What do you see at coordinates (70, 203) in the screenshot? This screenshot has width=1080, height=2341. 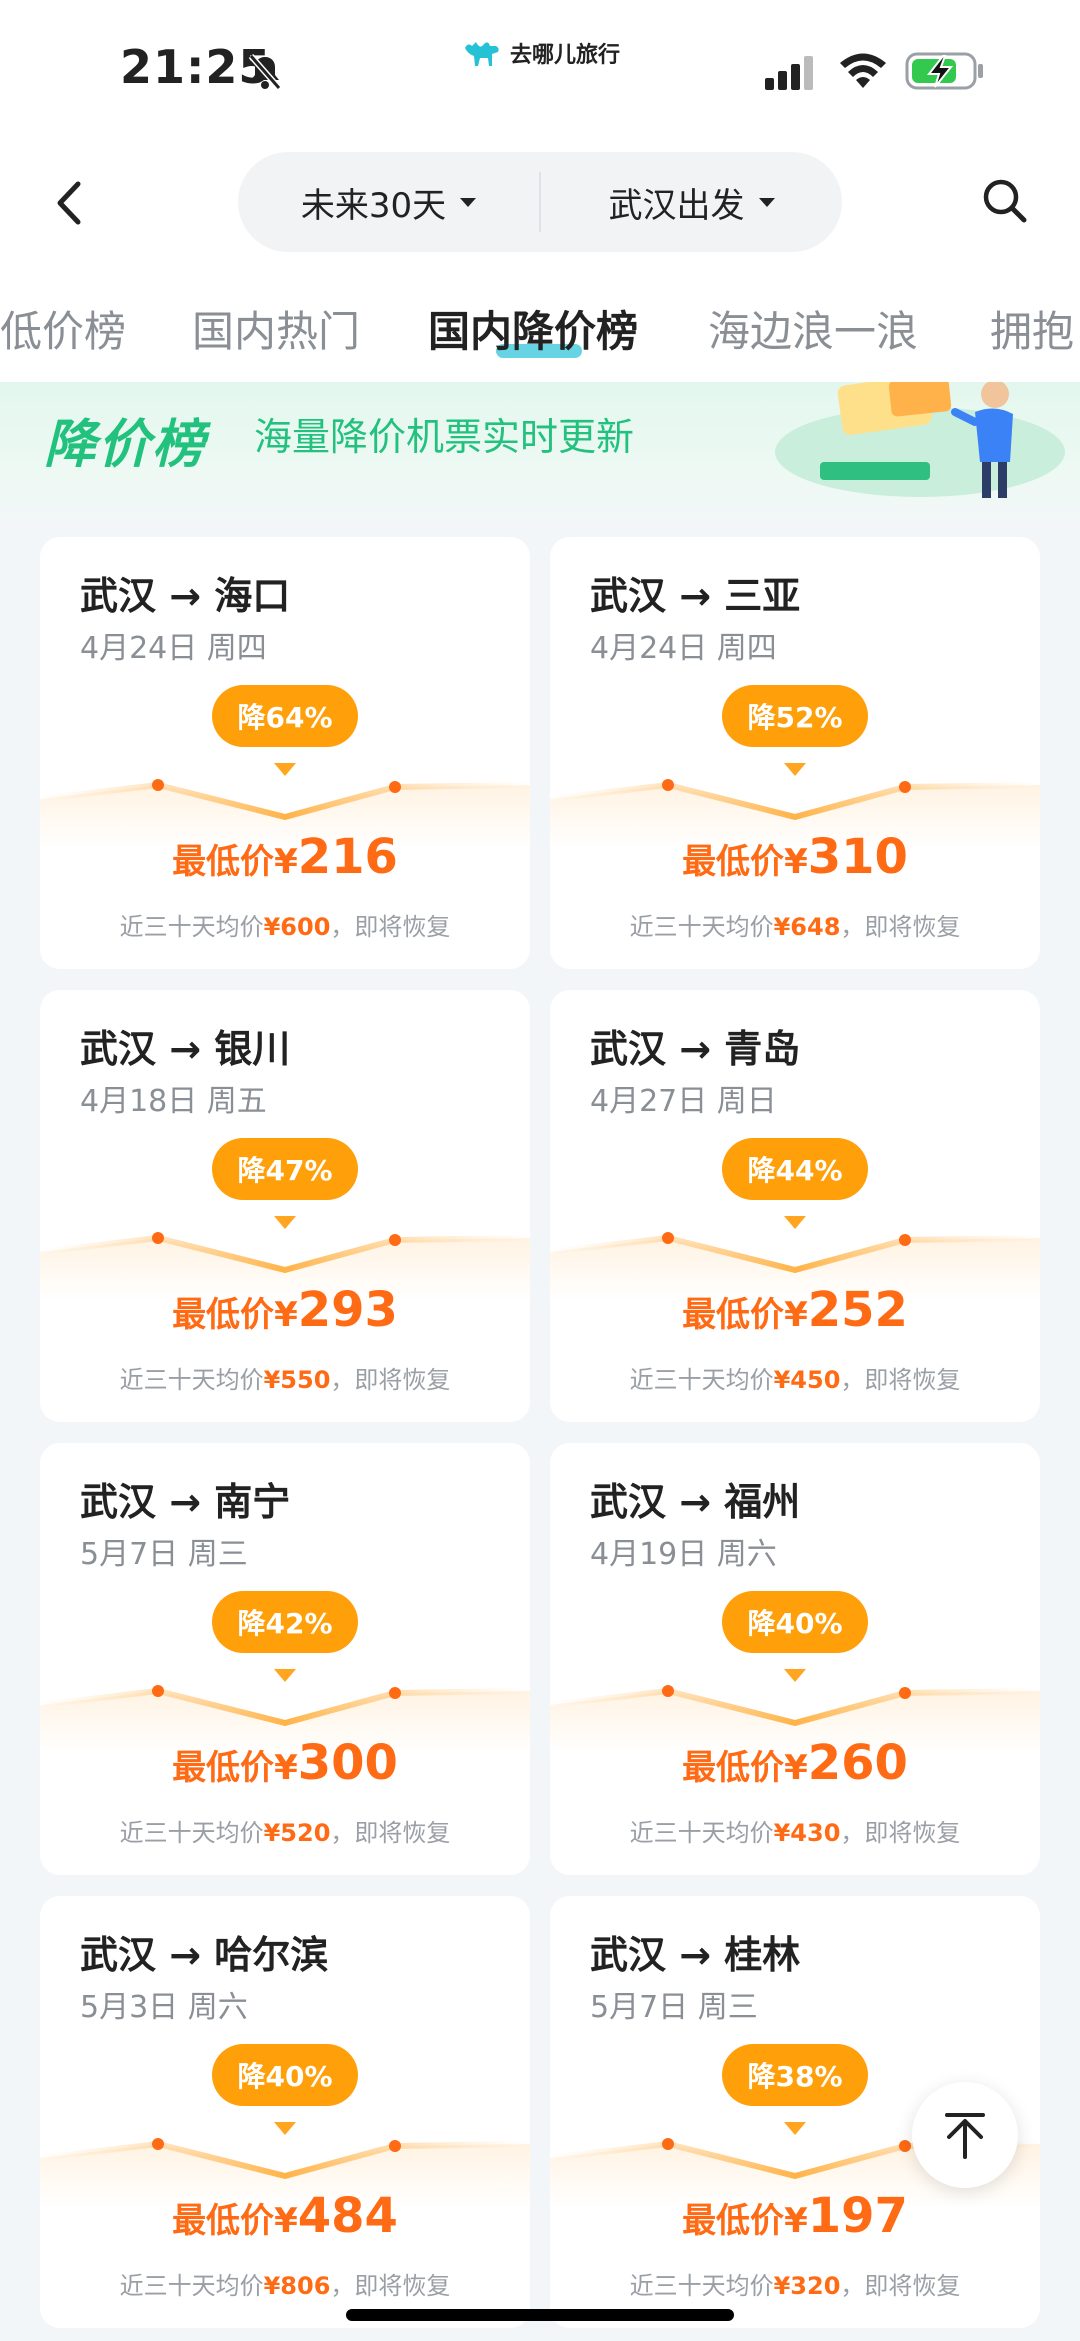 I see `back-arrow-icon` at bounding box center [70, 203].